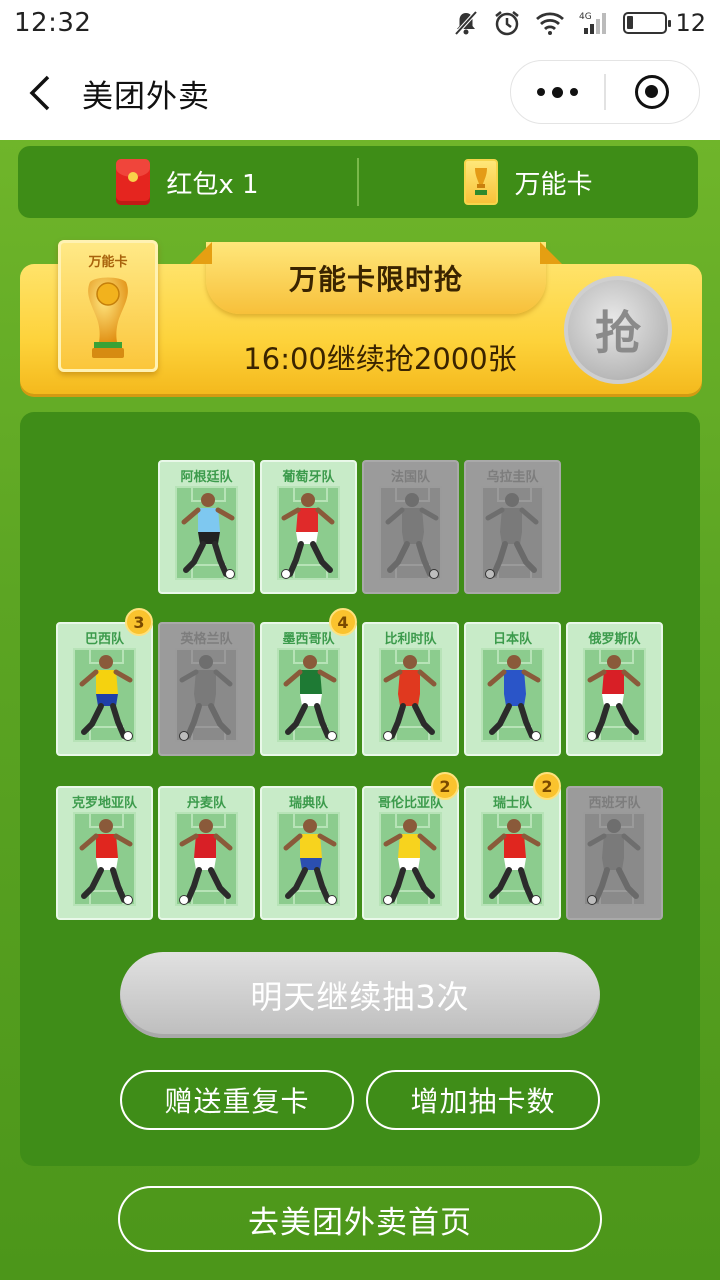 The width and height of the screenshot is (720, 1280). I want to click on go-home-button: 去美团外卖首页, so click(360, 1219).